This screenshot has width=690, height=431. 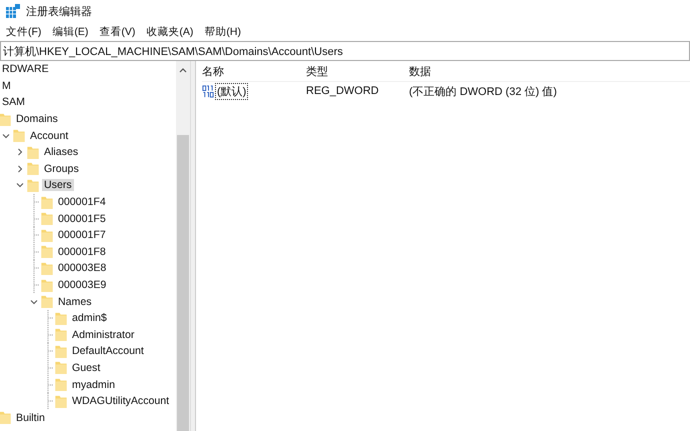 What do you see at coordinates (89, 318) in the screenshot?
I see `tree-item: admin$` at bounding box center [89, 318].